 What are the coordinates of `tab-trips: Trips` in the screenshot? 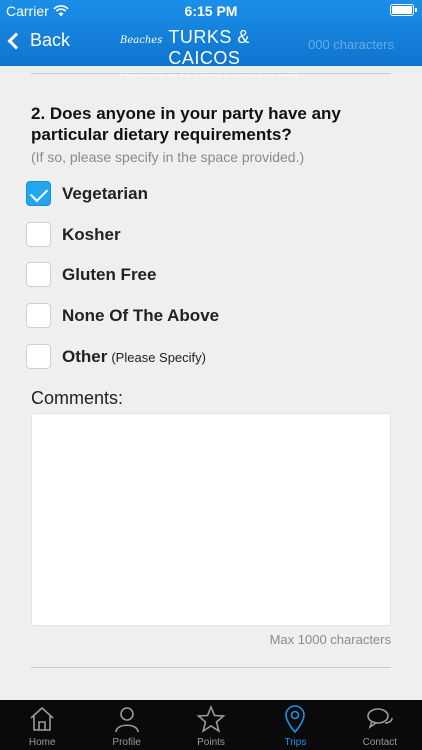 It's located at (295, 725).